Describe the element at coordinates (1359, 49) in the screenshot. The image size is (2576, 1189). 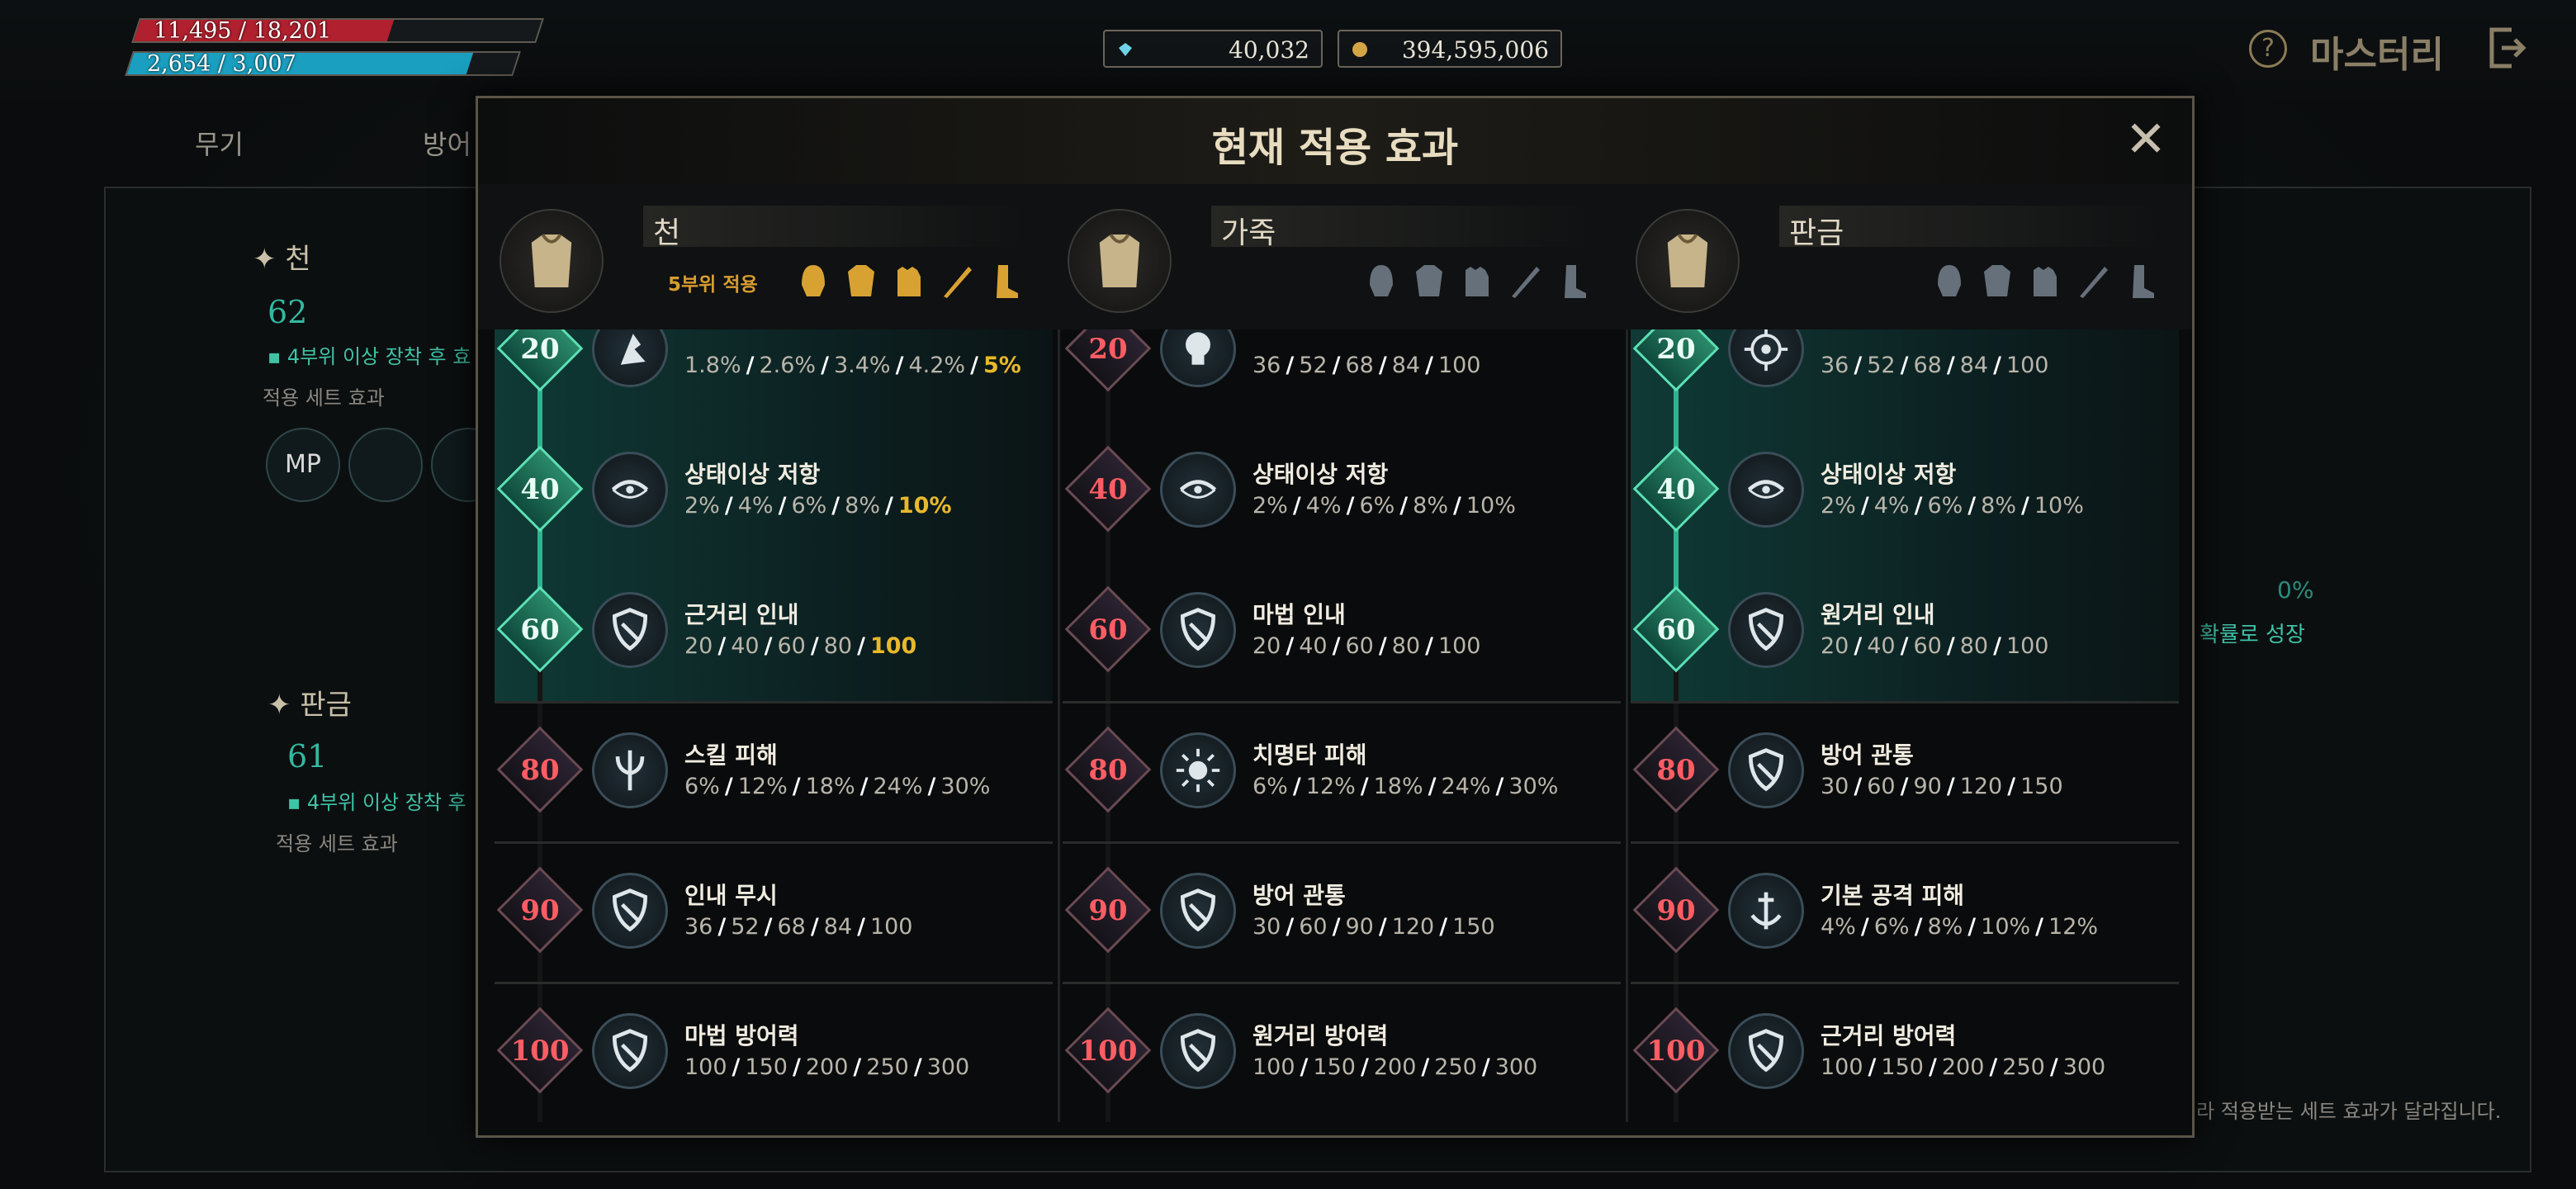
I see `gold-coin-icon` at that location.